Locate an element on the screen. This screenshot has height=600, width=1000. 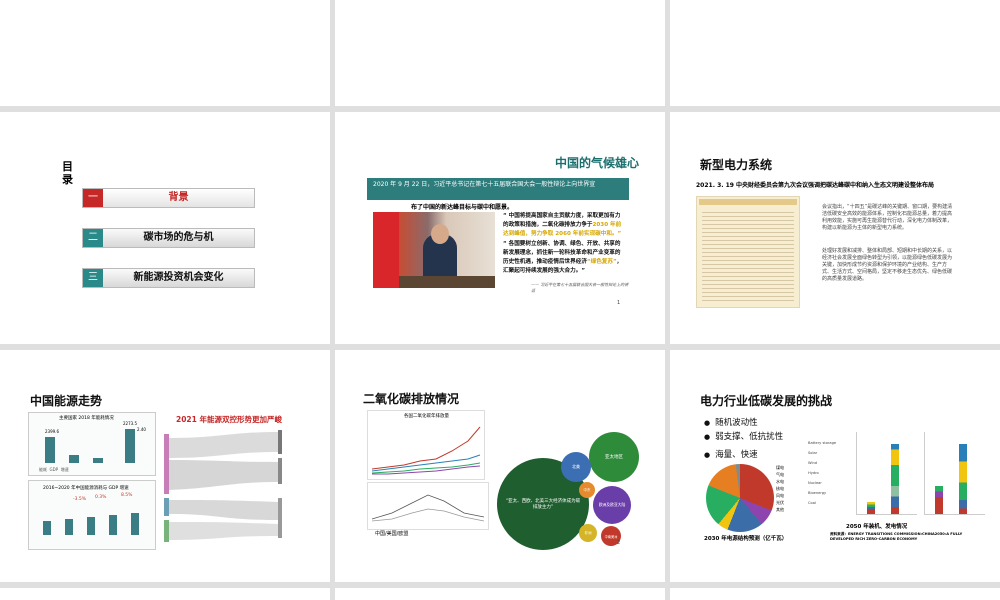
quote-source: —— 习近平在第七十五届联合国大会一般性辩论上的讲话 is located at coordinates (580, 287).